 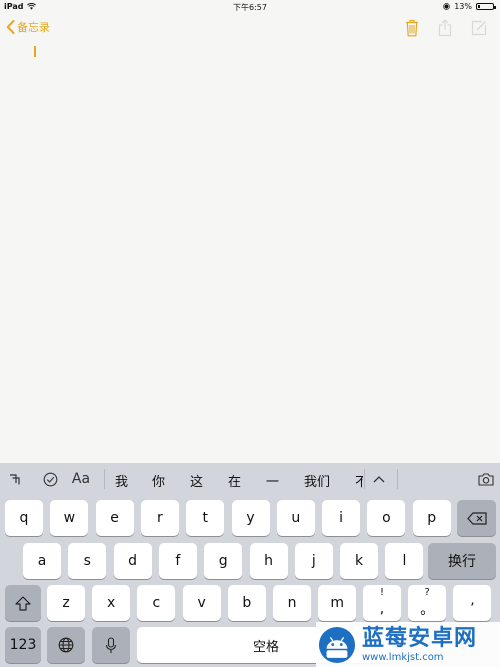 What do you see at coordinates (381, 592) in the screenshot?
I see `key-sub-label: !` at bounding box center [381, 592].